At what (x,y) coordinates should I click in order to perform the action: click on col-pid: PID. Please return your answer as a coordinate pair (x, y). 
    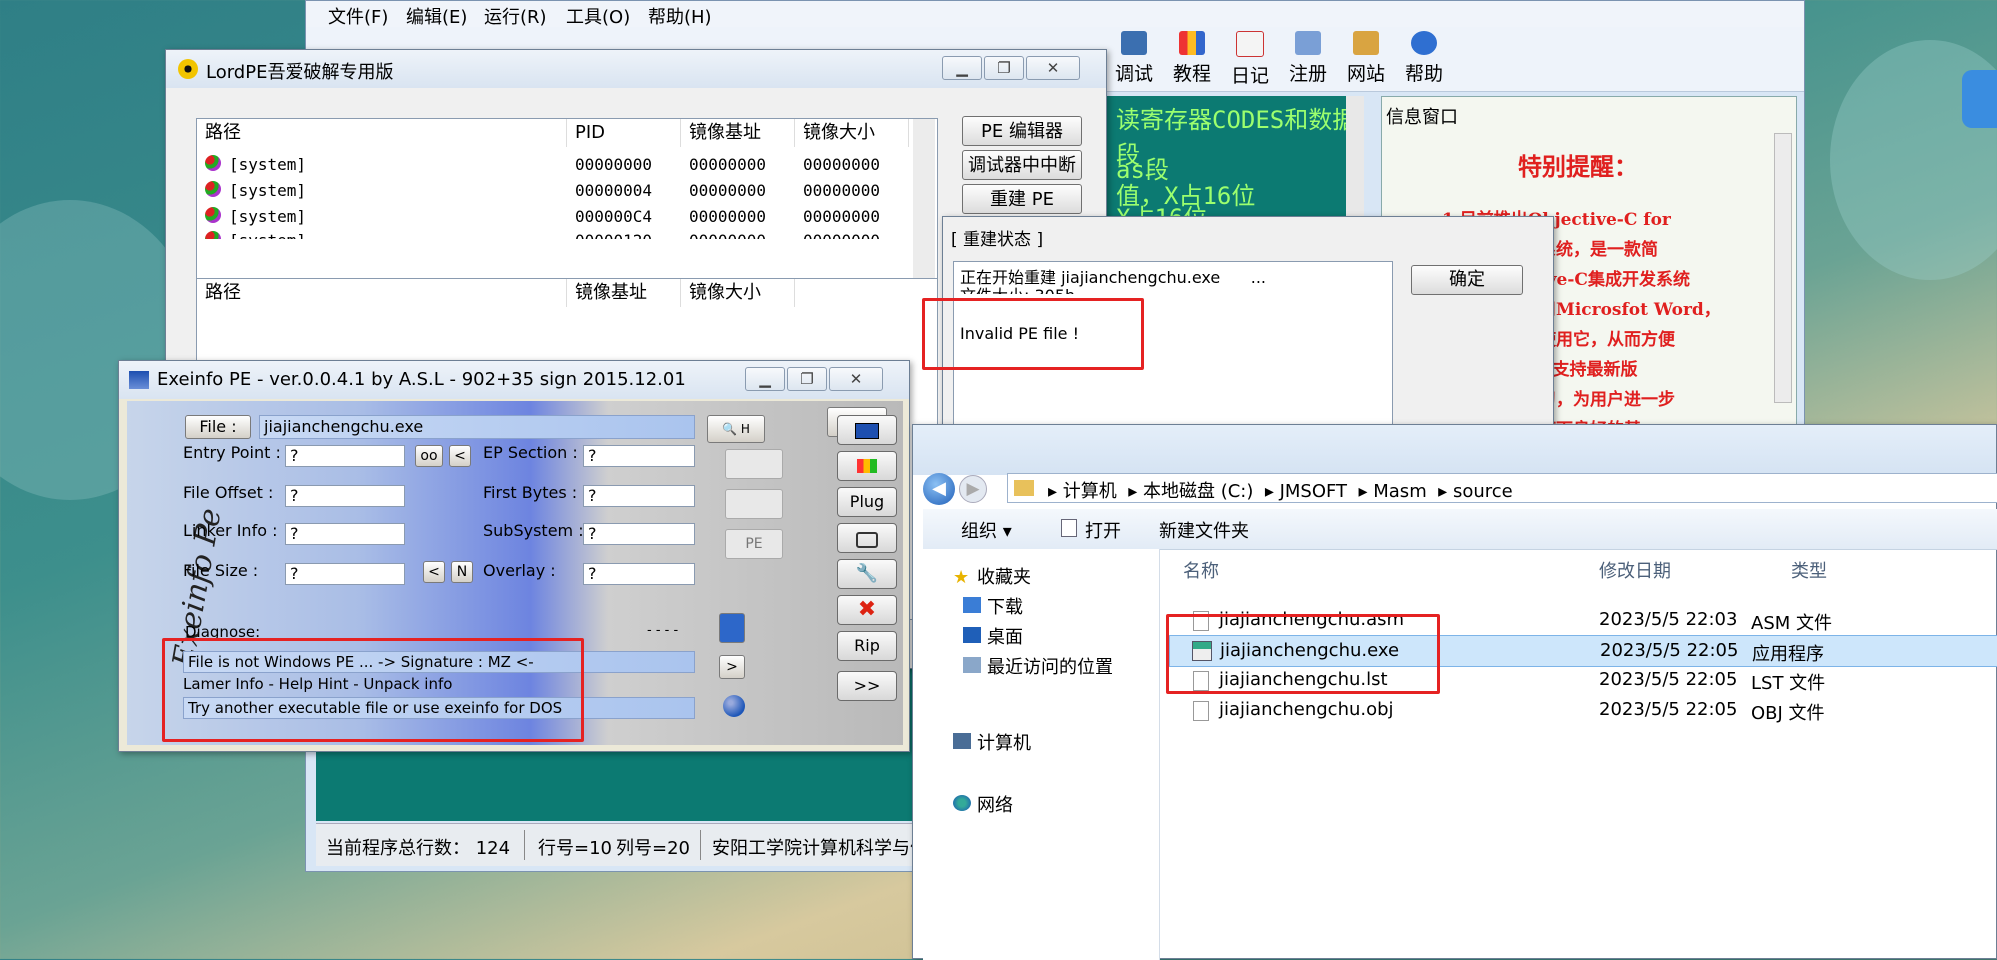
    Looking at the image, I should click on (624, 133).